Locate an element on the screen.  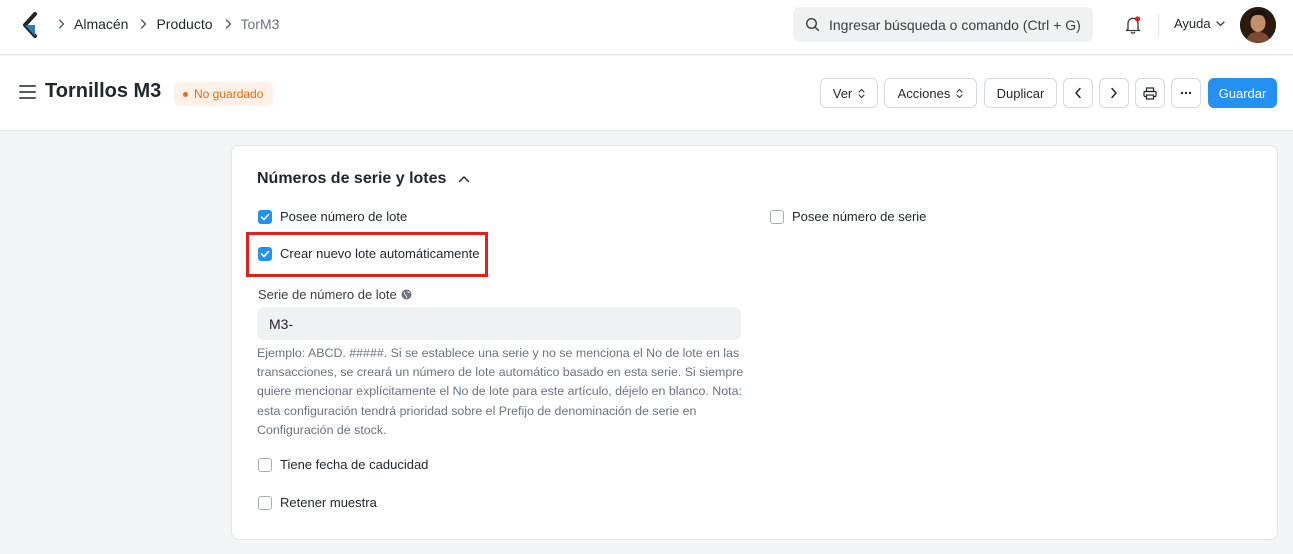
globe-icon is located at coordinates (406, 294).